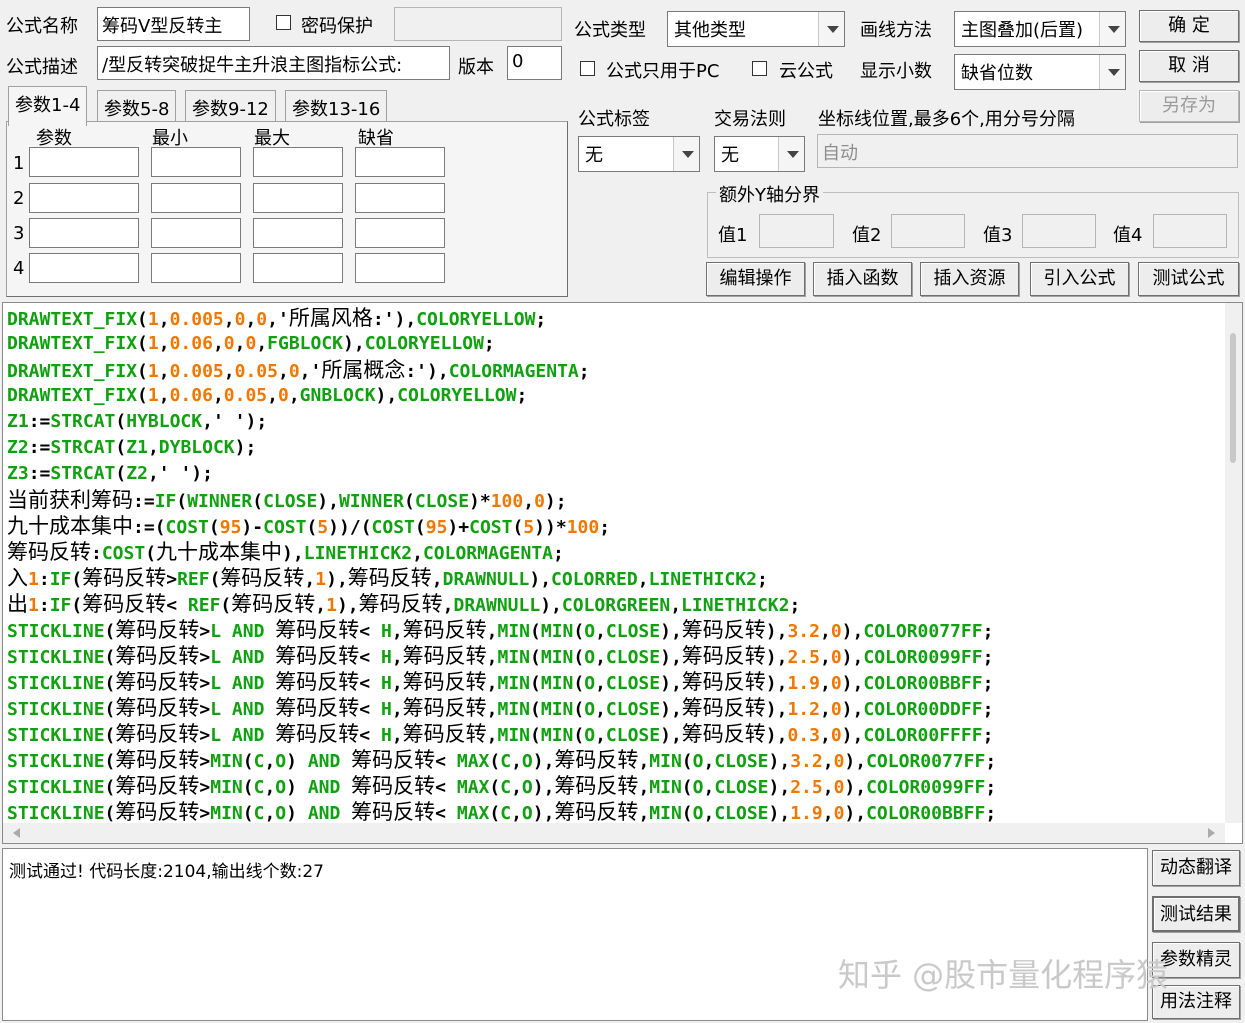 This screenshot has width=1245, height=1023. What do you see at coordinates (230, 106) in the screenshot?
I see `tab-params-9-12: 参数9-12` at bounding box center [230, 106].